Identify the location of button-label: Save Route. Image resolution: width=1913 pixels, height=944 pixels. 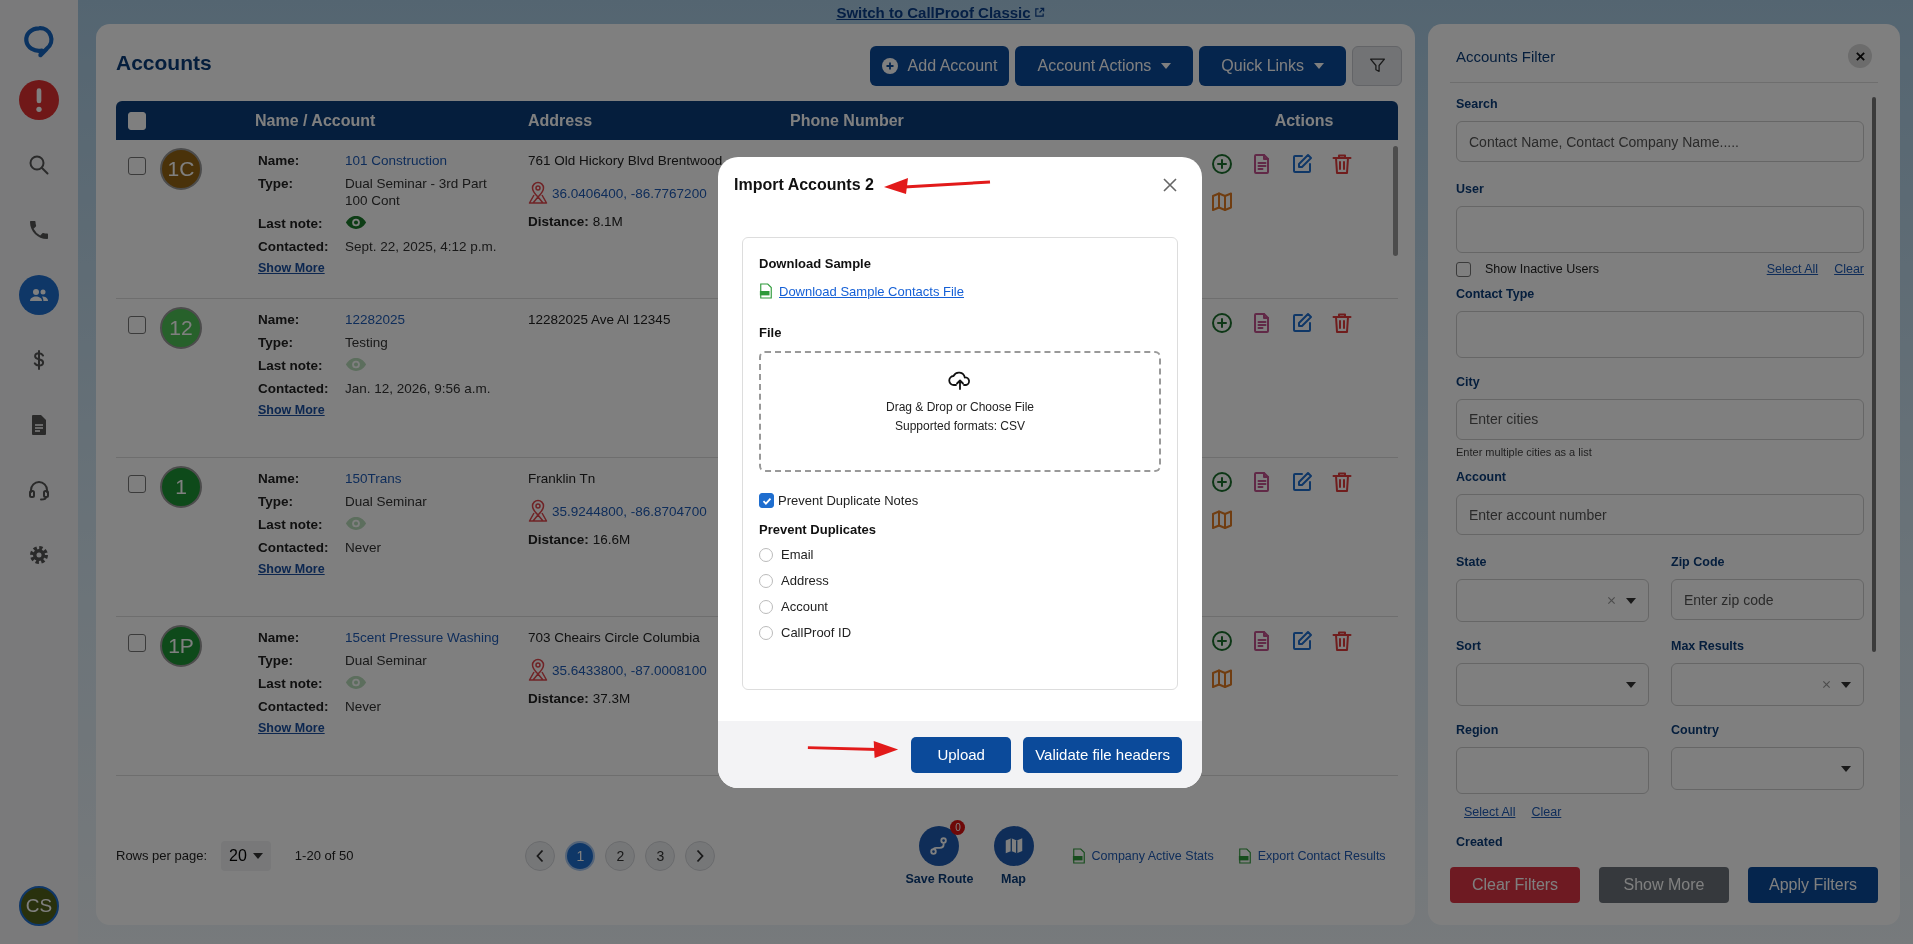
(939, 878).